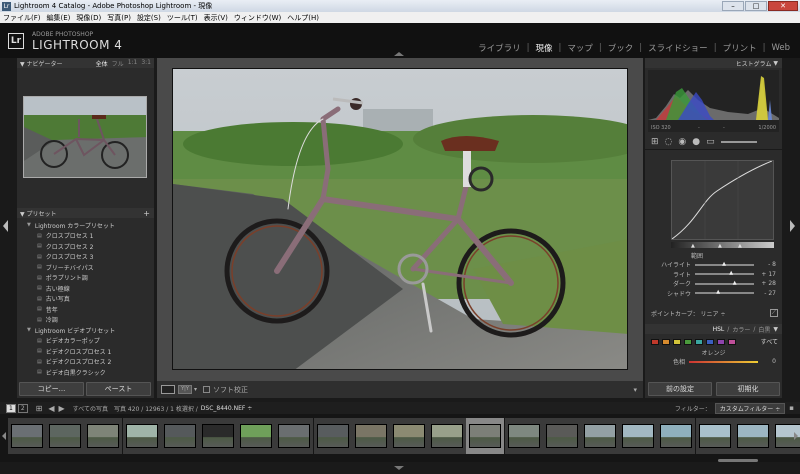 The image size is (800, 474). Describe the element at coordinates (682, 142) in the screenshot. I see `spot-removal-icon: ◉` at that location.